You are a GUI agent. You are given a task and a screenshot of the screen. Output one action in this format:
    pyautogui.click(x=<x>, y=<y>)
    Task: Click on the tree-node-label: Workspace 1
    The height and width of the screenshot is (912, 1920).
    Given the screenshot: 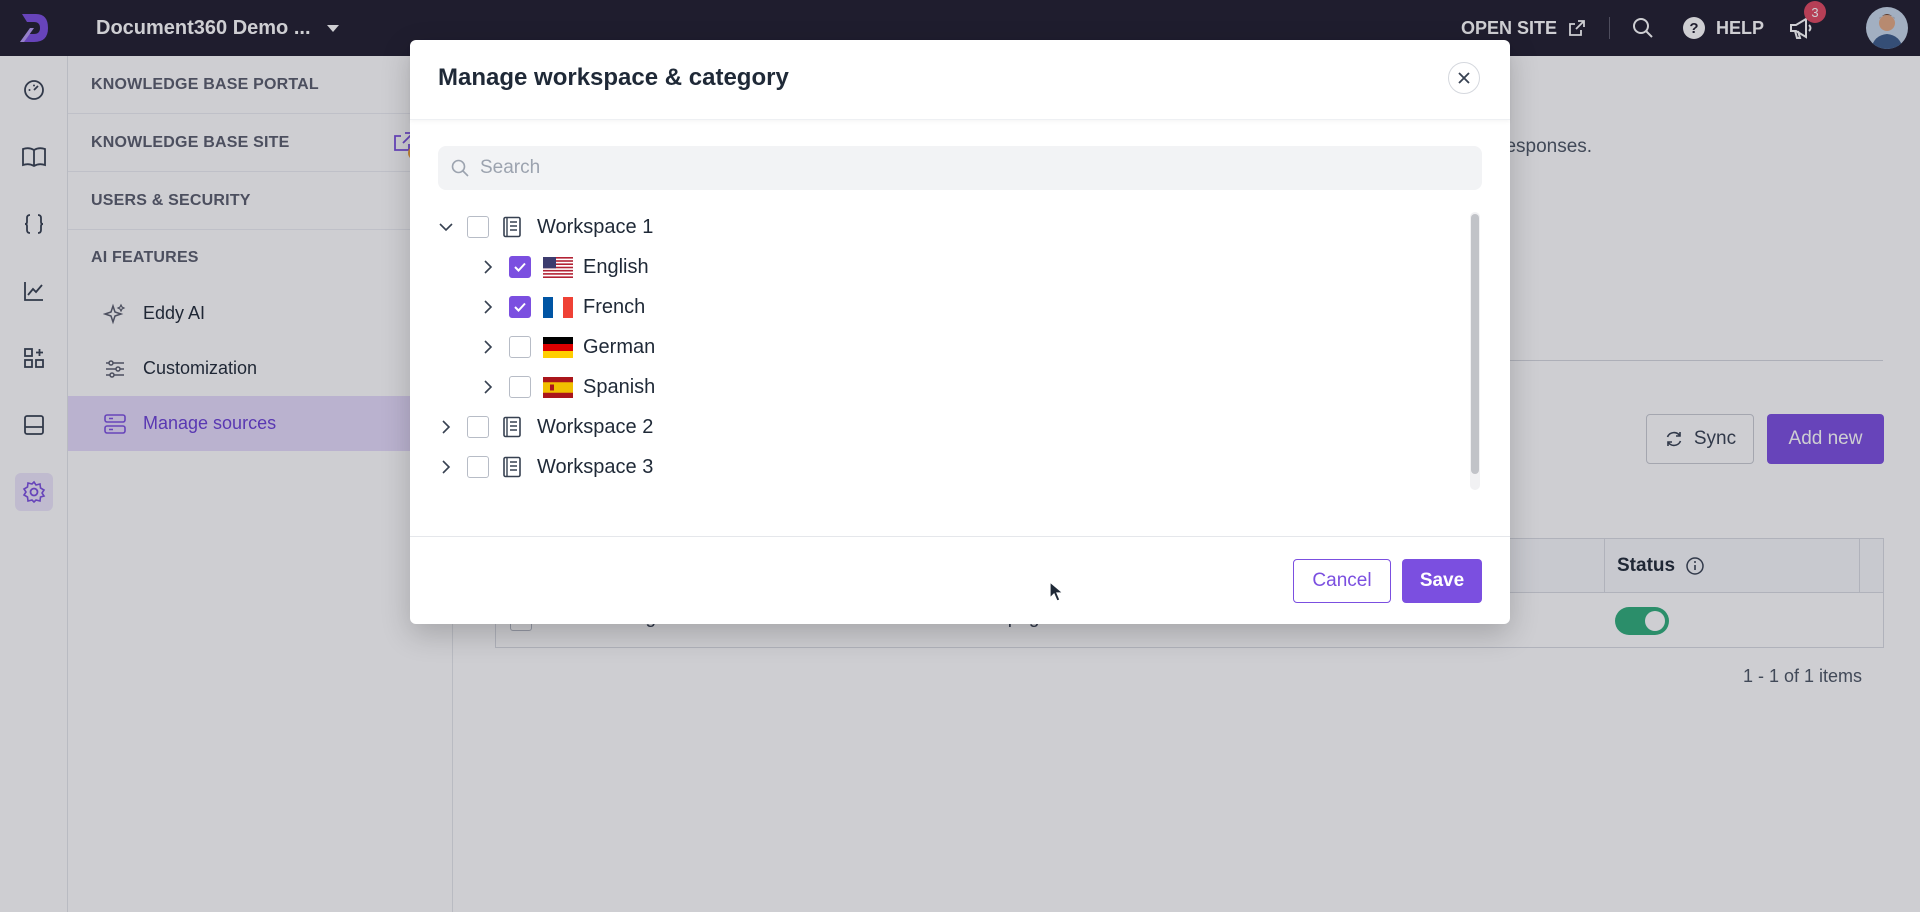 What is the action you would take?
    pyautogui.click(x=595, y=227)
    